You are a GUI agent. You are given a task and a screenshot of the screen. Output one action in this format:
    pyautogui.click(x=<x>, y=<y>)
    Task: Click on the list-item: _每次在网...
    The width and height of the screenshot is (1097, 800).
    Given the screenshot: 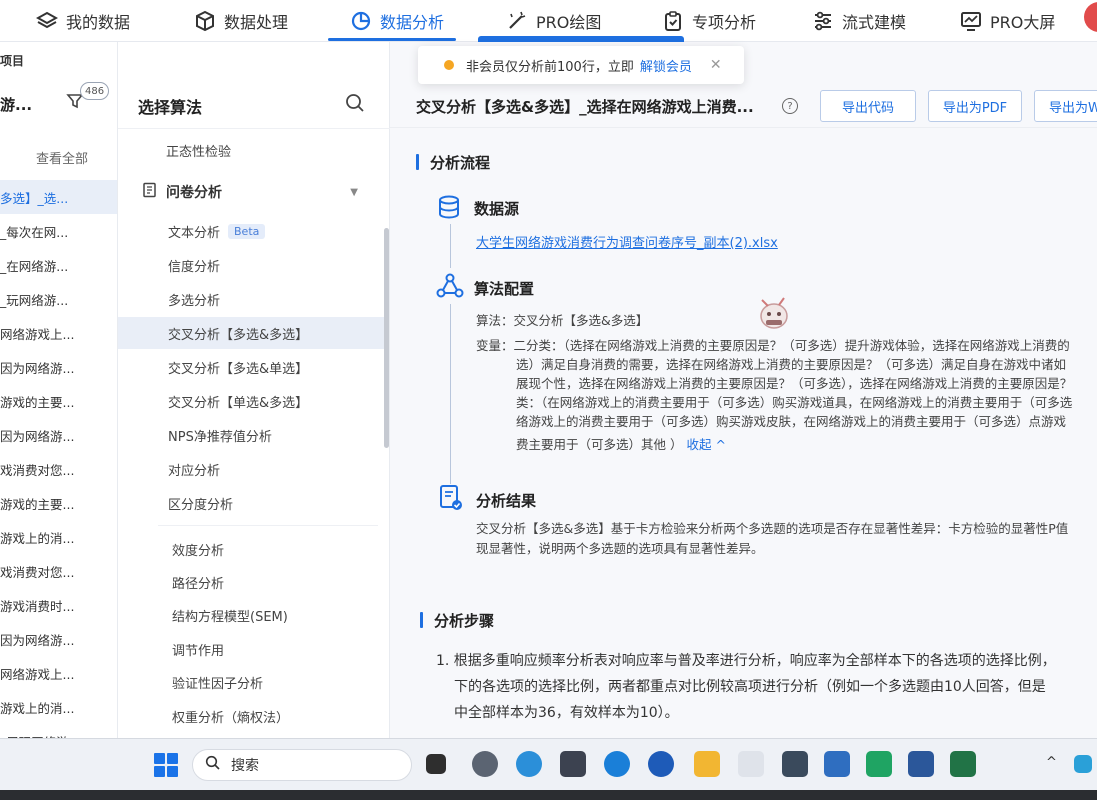 What is the action you would take?
    pyautogui.click(x=58, y=231)
    